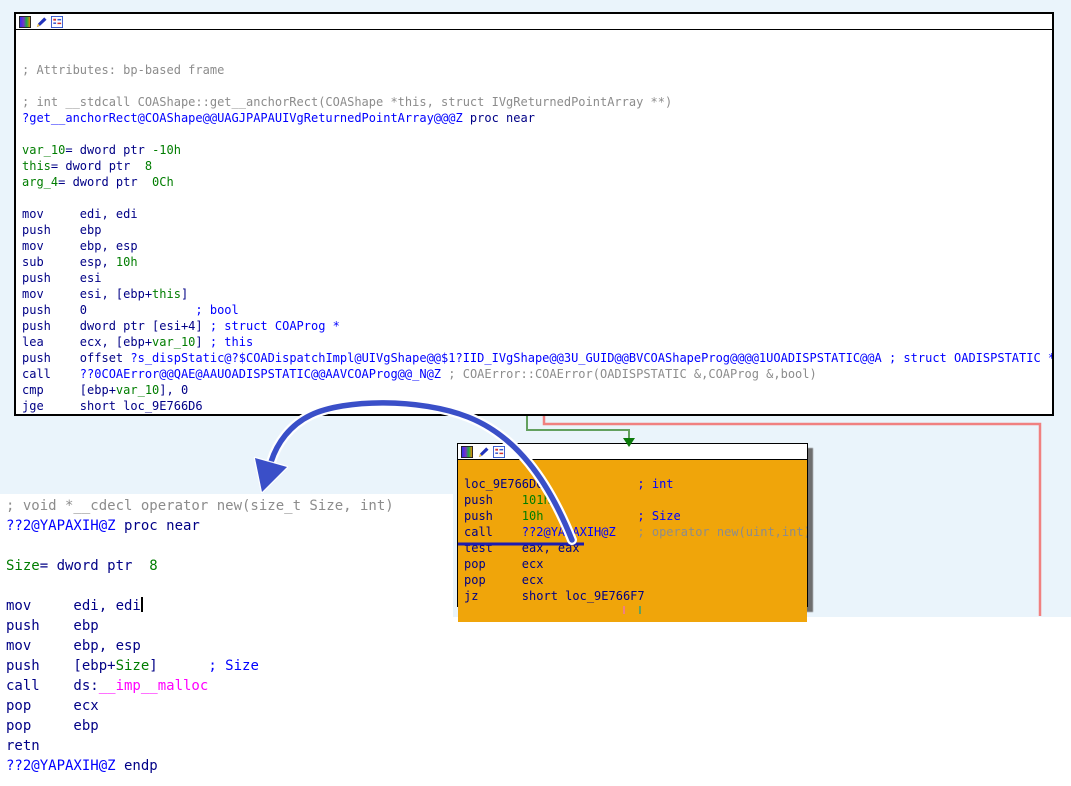 The image size is (1071, 786). I want to click on code-line: sub esp, 10h, so click(537, 262).